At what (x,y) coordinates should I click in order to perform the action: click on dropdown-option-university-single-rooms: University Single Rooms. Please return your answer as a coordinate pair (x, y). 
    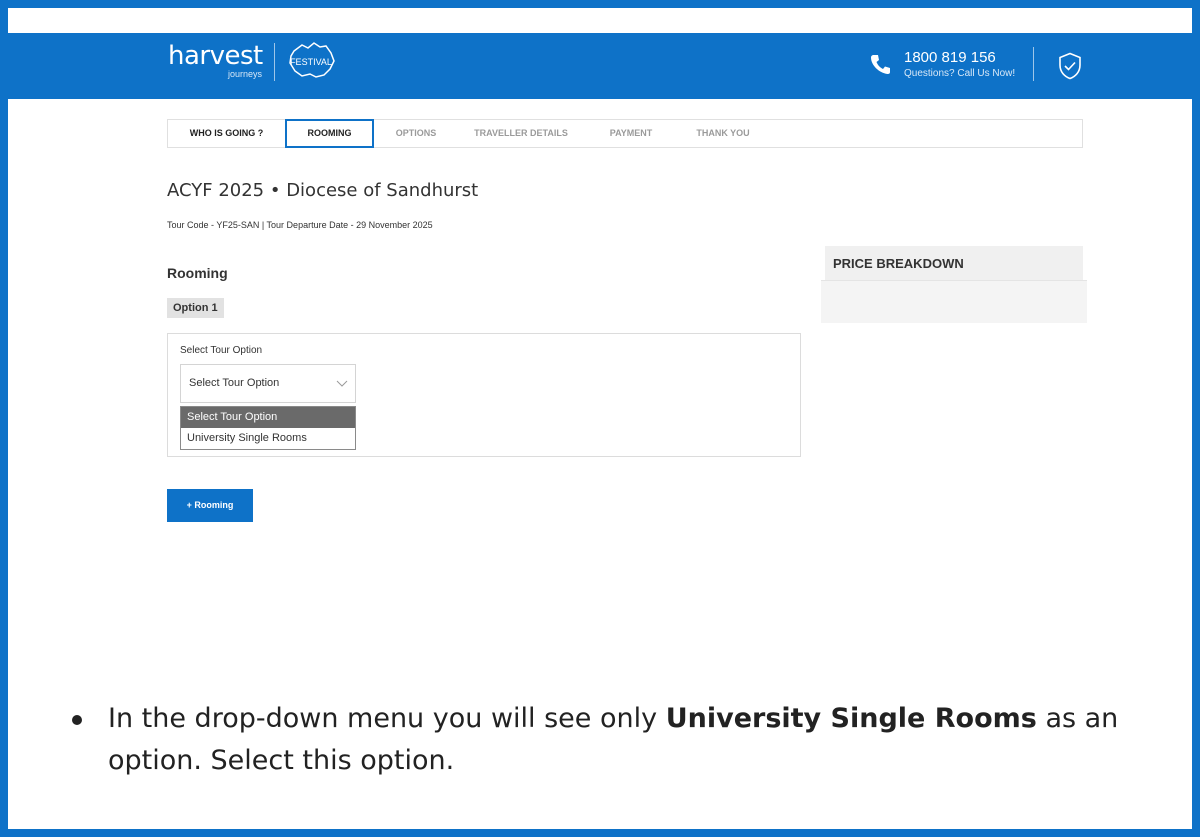
    Looking at the image, I should click on (268, 438).